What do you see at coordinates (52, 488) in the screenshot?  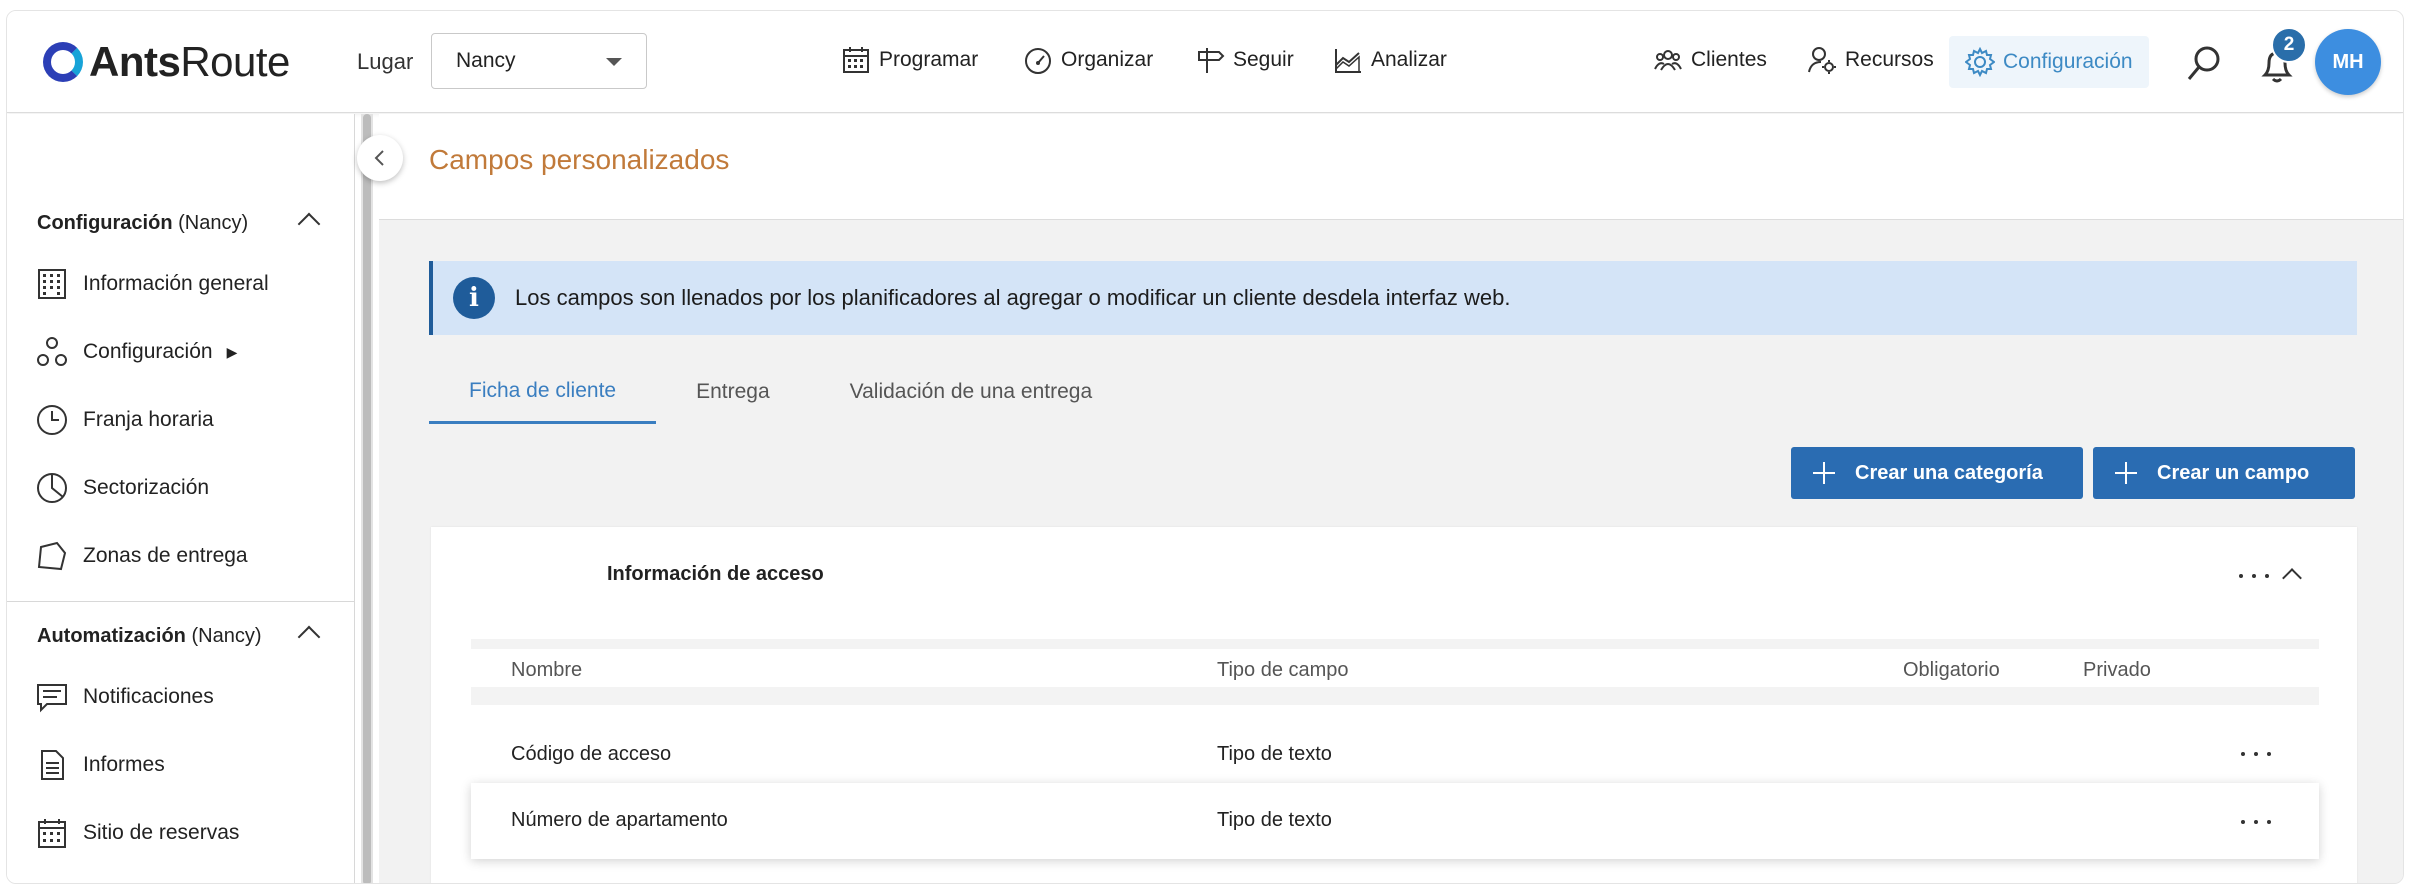 I see `pie-icon` at bounding box center [52, 488].